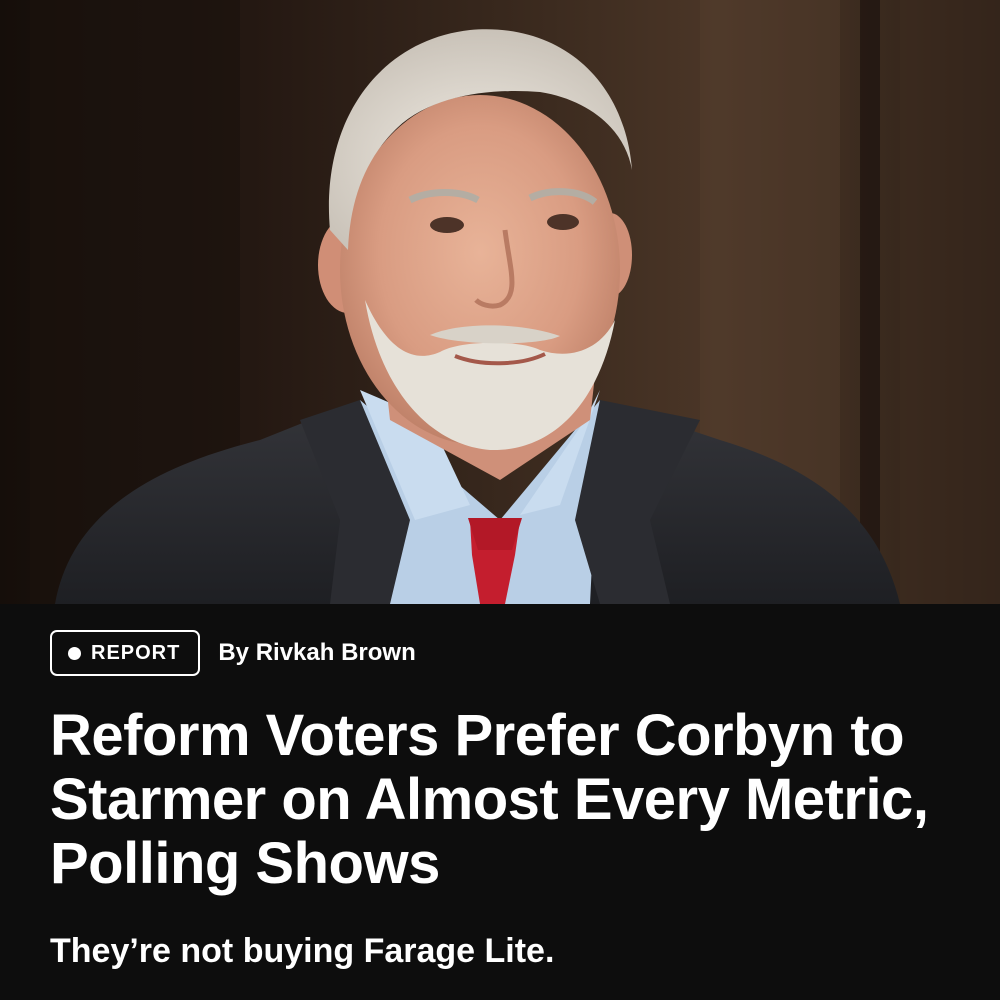 The width and height of the screenshot is (1000, 1000). What do you see at coordinates (136, 652) in the screenshot?
I see `badge-label: REPORT` at bounding box center [136, 652].